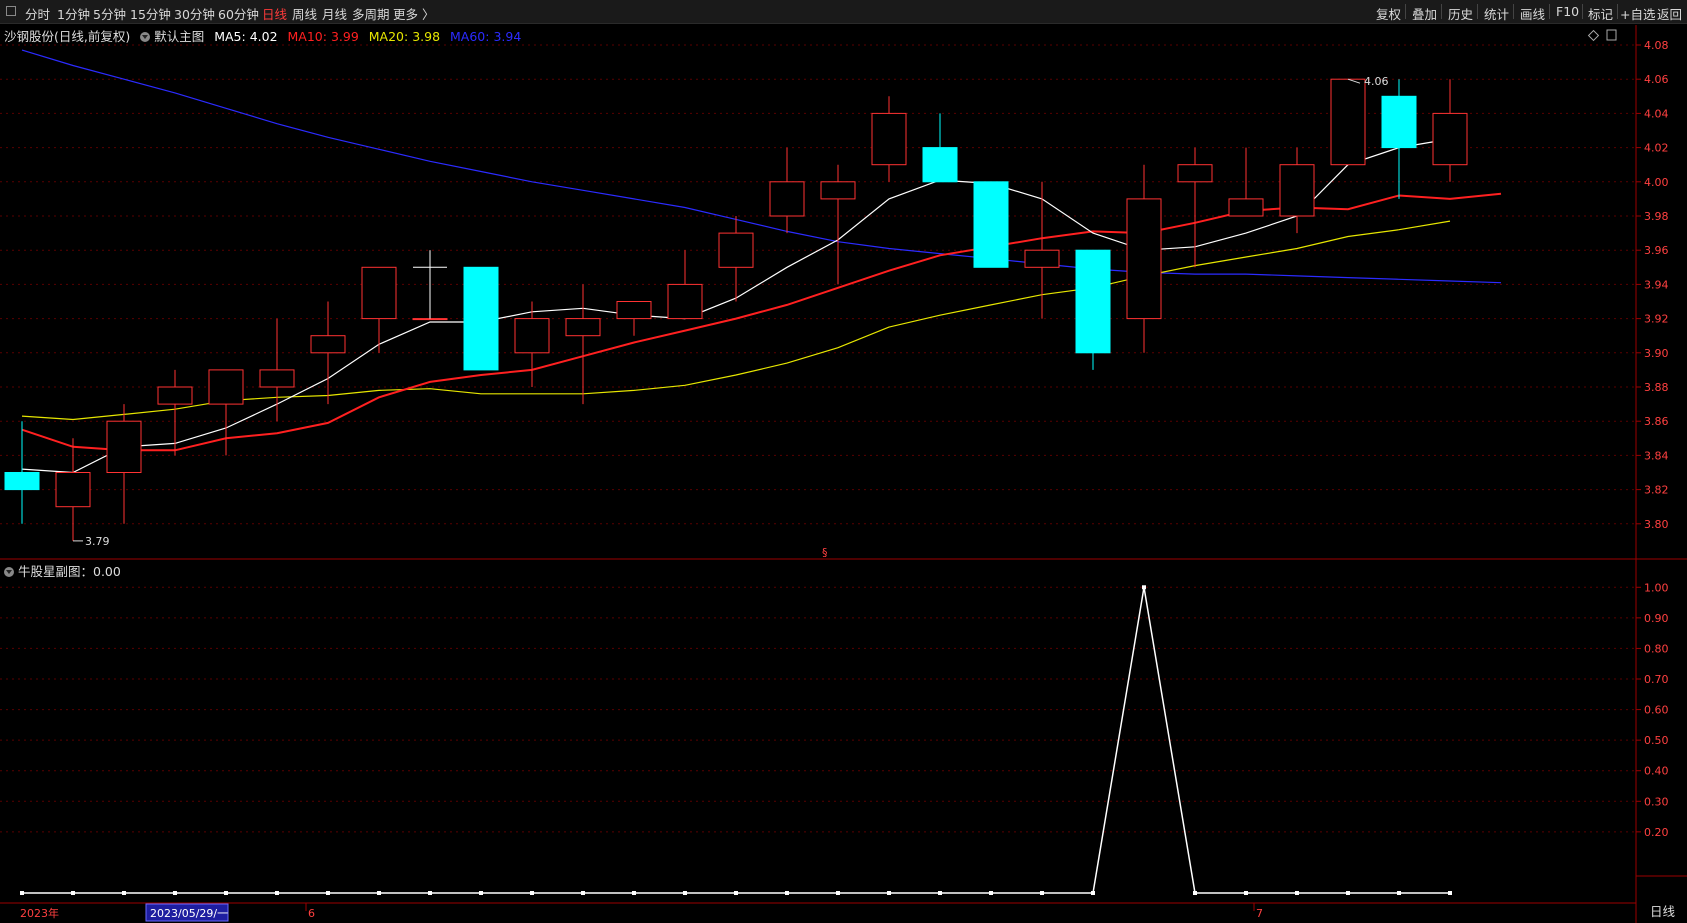 The height and width of the screenshot is (923, 1687). What do you see at coordinates (334, 13) in the screenshot?
I see `period-tab-monthly: 月线` at bounding box center [334, 13].